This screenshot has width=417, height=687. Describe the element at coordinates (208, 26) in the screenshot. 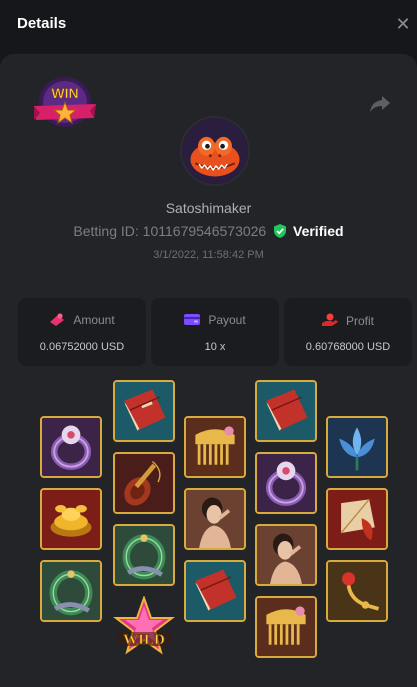

I see `details-header: Details ✕` at that location.